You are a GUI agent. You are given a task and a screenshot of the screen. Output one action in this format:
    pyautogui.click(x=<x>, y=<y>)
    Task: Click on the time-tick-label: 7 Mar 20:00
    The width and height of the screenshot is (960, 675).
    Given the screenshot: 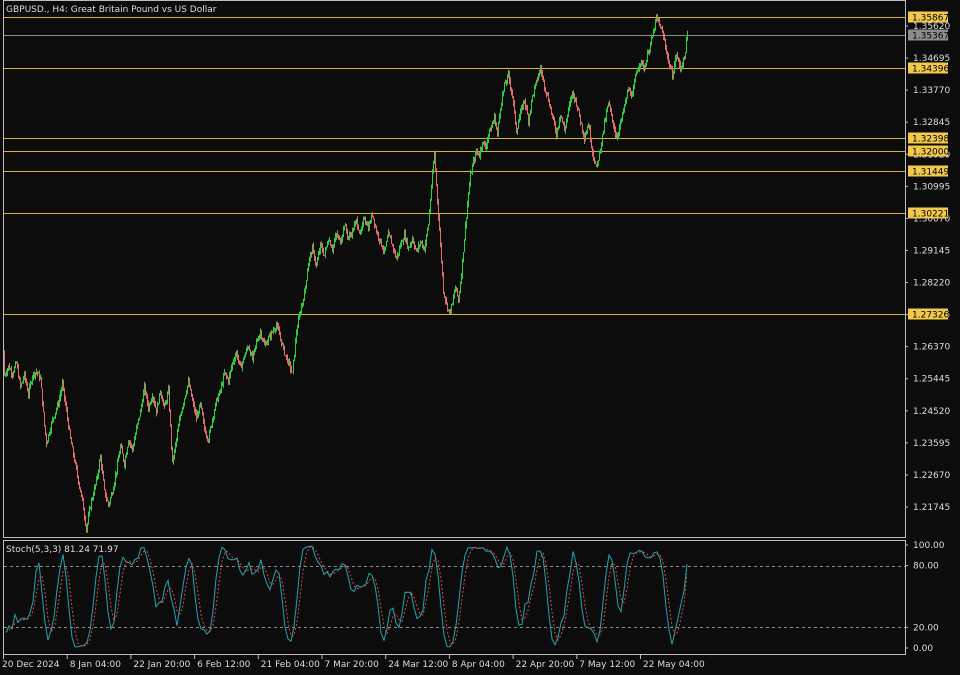 What is the action you would take?
    pyautogui.click(x=352, y=665)
    